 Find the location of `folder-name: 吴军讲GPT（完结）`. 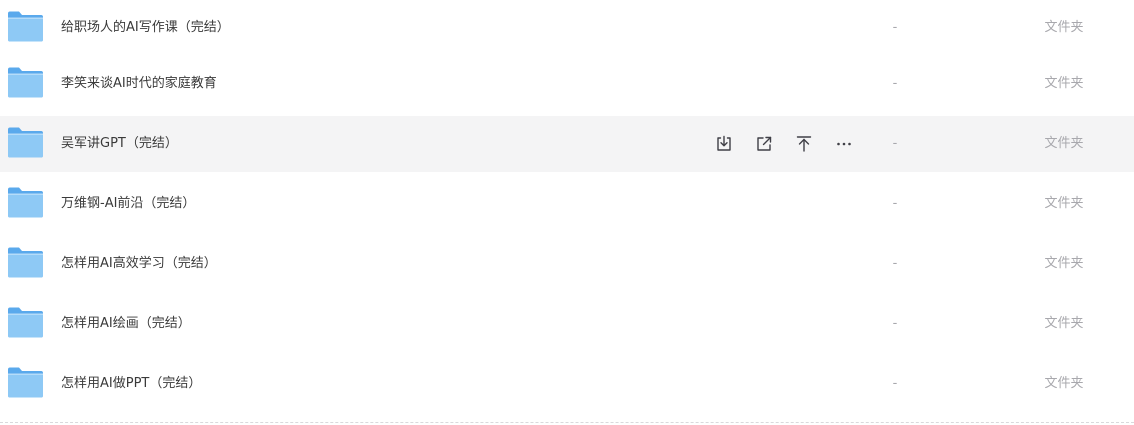

folder-name: 吴军讲GPT（完结） is located at coordinates (119, 144).